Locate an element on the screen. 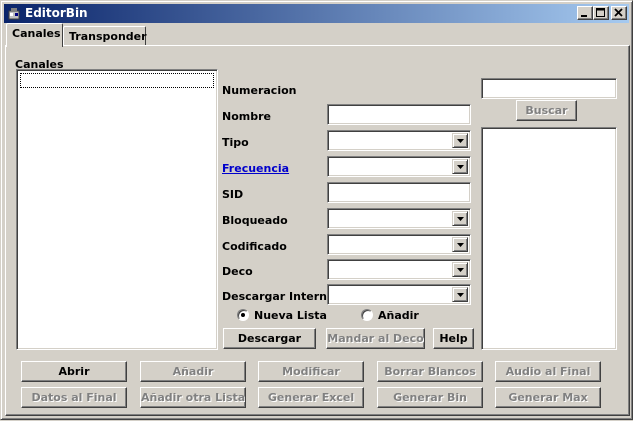  codificado-select is located at coordinates (399, 244).